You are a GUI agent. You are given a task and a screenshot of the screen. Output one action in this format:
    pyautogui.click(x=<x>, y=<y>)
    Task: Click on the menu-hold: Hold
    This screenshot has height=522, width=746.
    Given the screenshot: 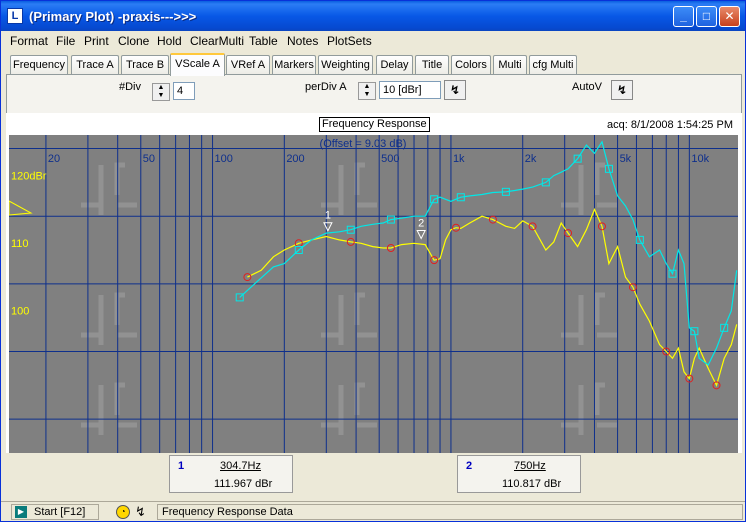 What is the action you would take?
    pyautogui.click(x=169, y=41)
    